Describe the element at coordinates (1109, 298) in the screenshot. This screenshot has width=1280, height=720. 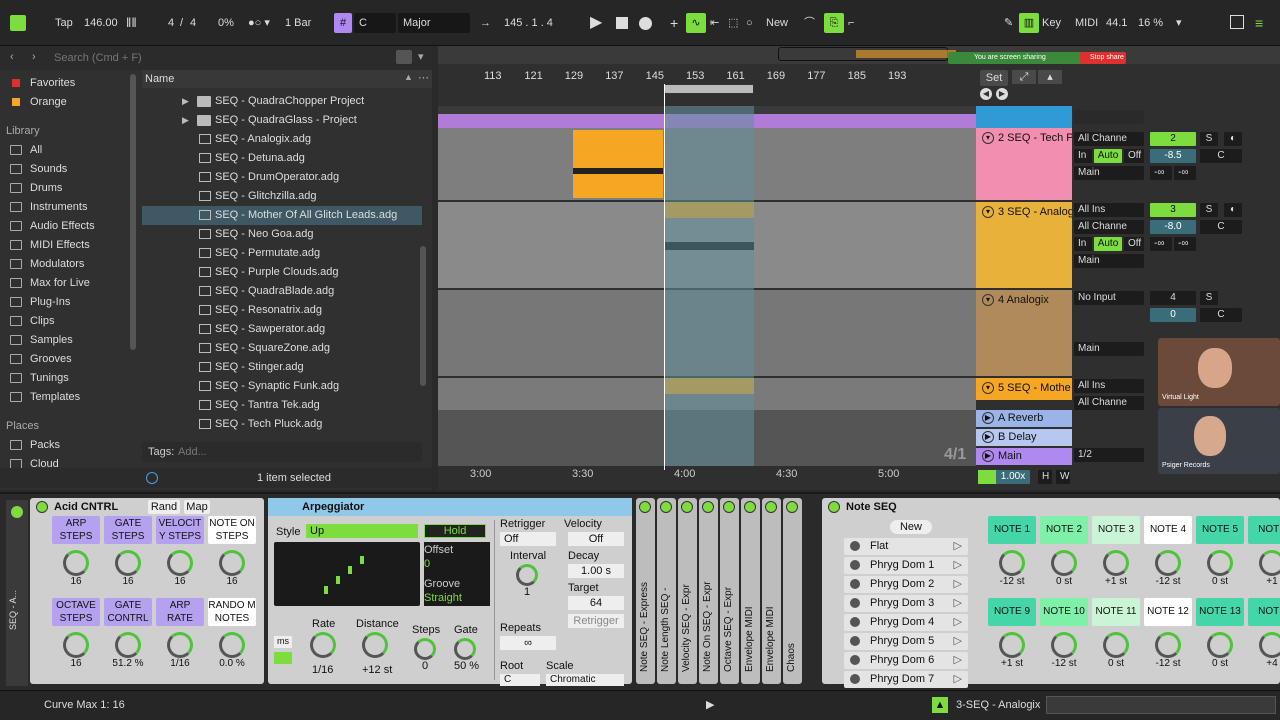
I see `input-analogix: No Input` at that location.